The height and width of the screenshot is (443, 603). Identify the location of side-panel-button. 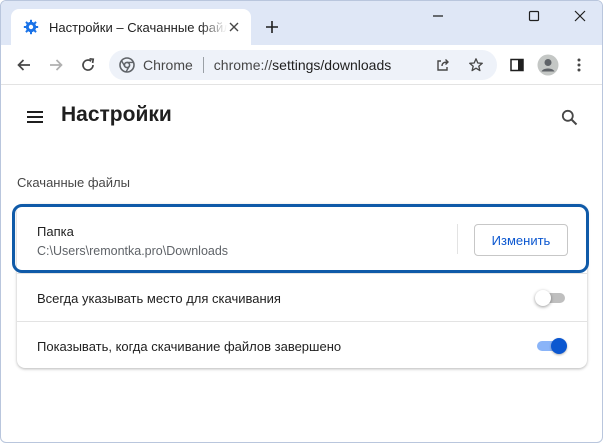
(517, 65).